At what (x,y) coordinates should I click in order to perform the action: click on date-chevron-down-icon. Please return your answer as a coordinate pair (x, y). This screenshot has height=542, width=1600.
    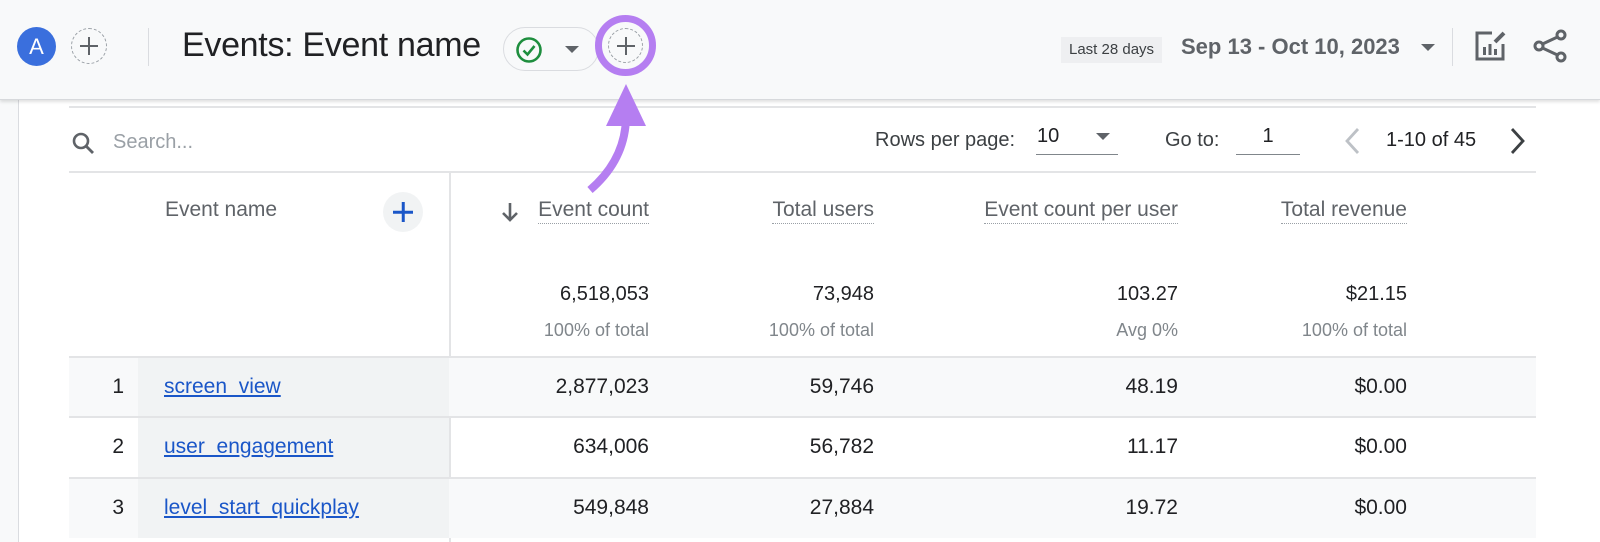
    Looking at the image, I should click on (1428, 47).